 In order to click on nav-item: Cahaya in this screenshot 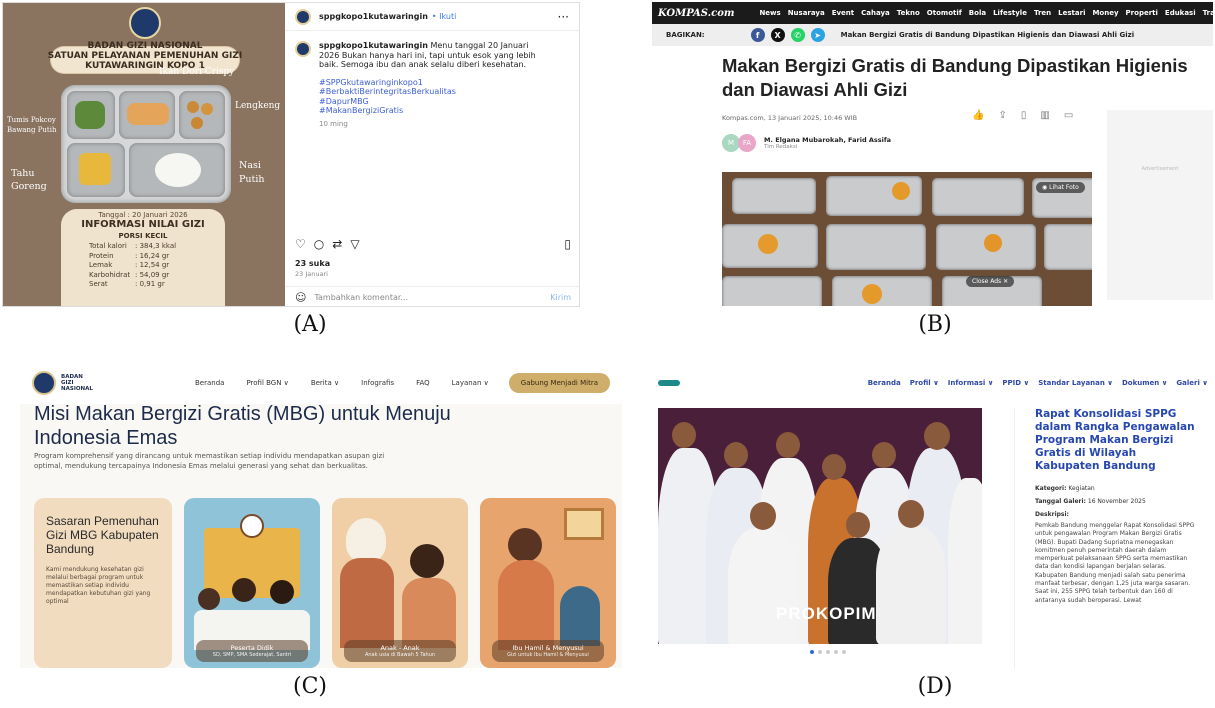, I will do `click(875, 13)`.